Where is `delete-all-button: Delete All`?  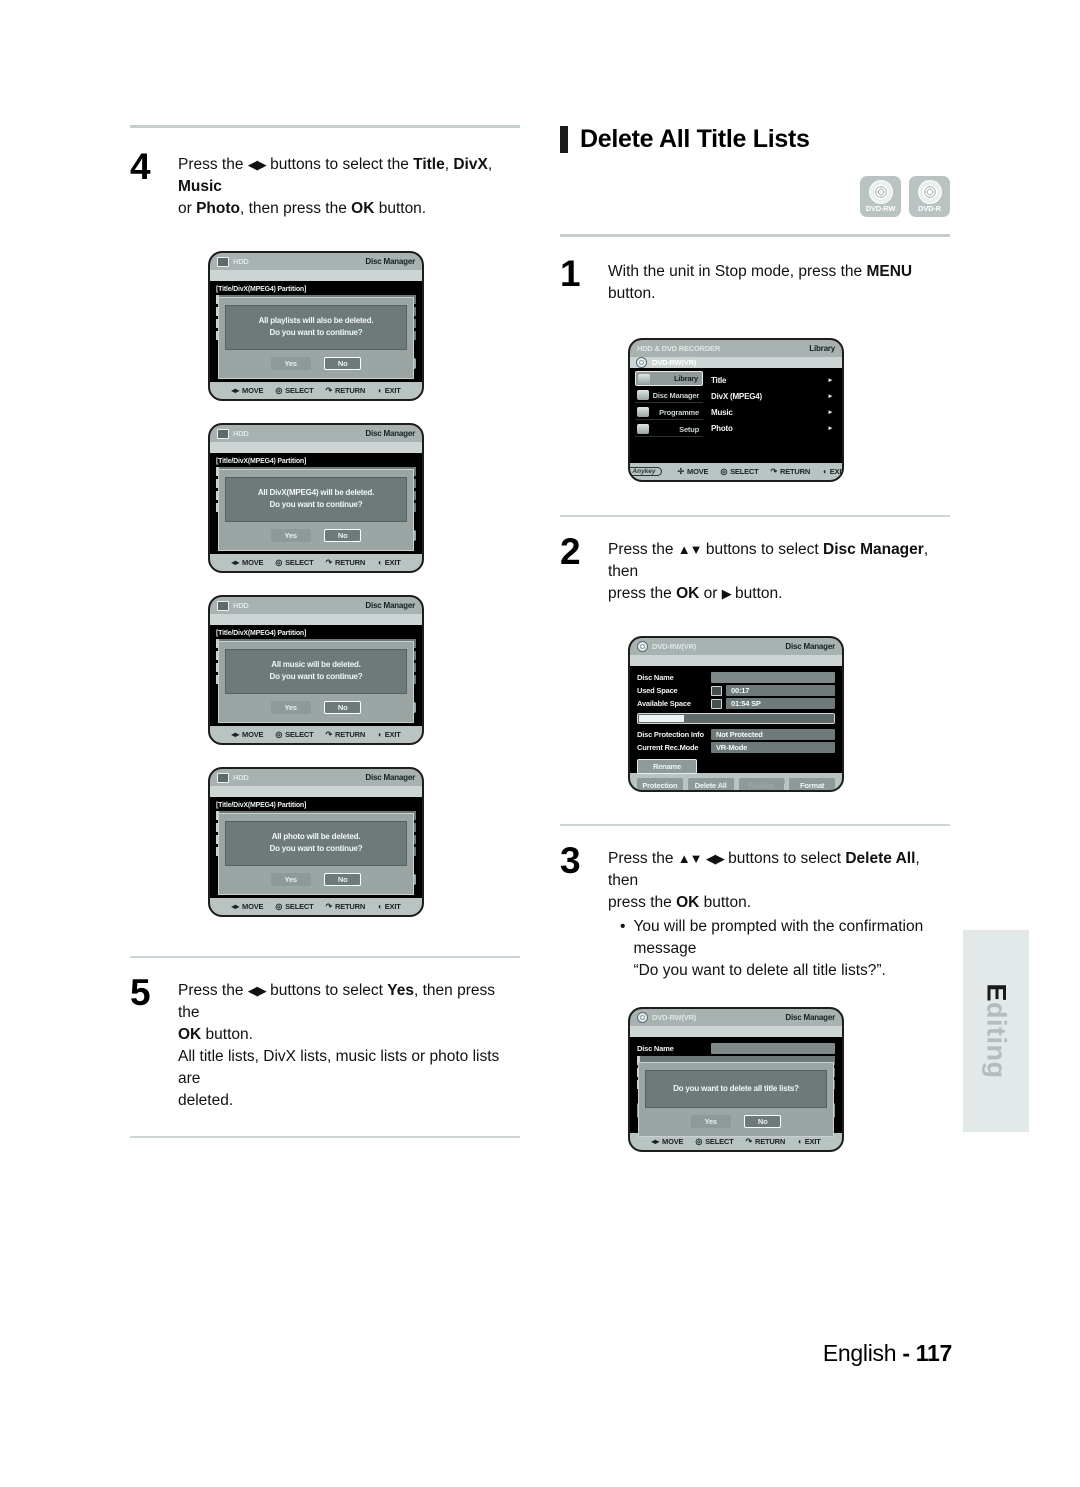
delete-all-button: Delete All is located at coordinates (710, 784).